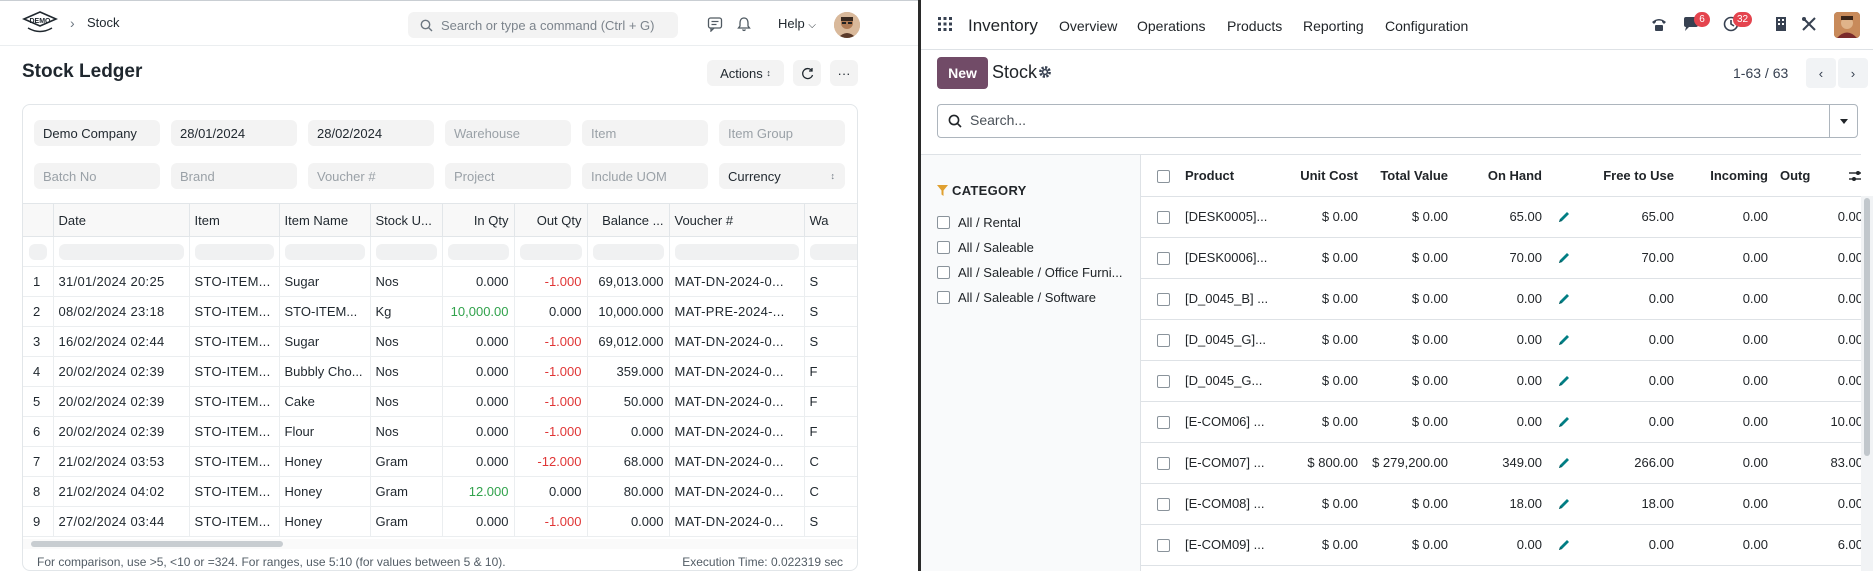 The height and width of the screenshot is (571, 1873). What do you see at coordinates (1821, 73) in the screenshot?
I see `previous-page-button: ‹` at bounding box center [1821, 73].